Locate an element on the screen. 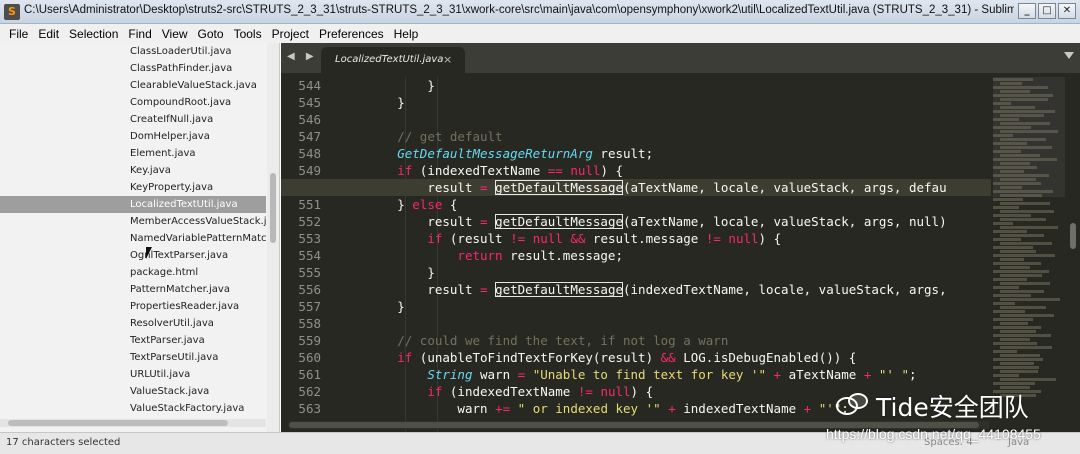 The height and width of the screenshot is (454, 1080). menu-project: Project is located at coordinates (290, 34).